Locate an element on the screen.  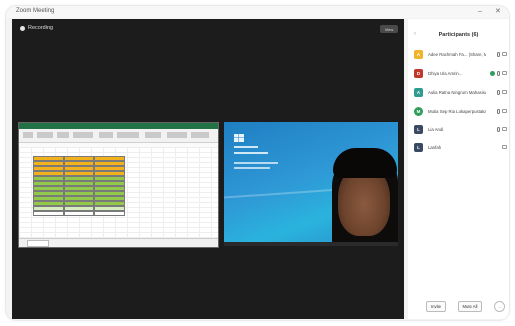
participants-title: Participants (6) is located at coordinates (458, 35).